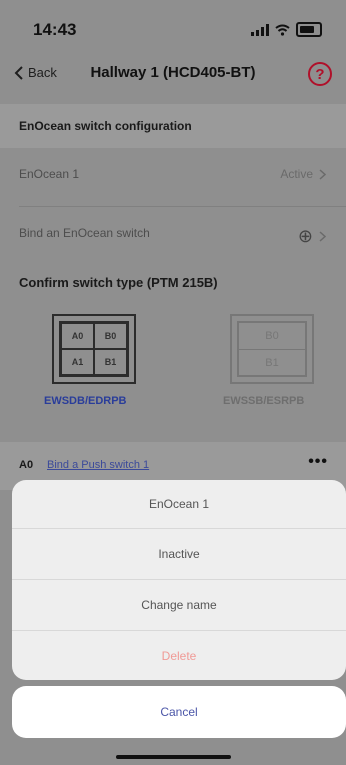 This screenshot has width=346, height=765. Describe the element at coordinates (173, 233) in the screenshot. I see `row-bind-switch: Bind an EnOcean switch ⊕` at that location.